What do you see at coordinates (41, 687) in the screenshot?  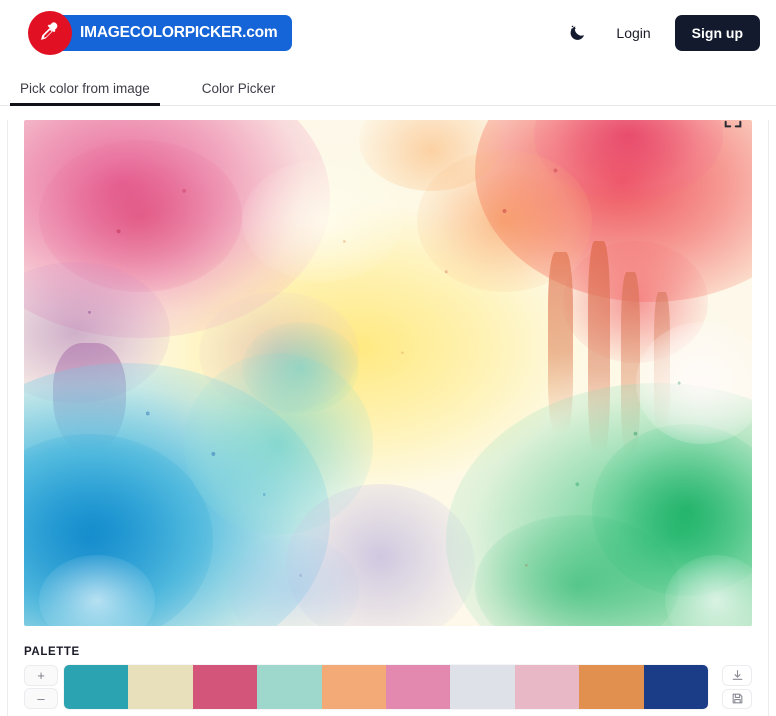 I see `palette-size-stepper: + –` at bounding box center [41, 687].